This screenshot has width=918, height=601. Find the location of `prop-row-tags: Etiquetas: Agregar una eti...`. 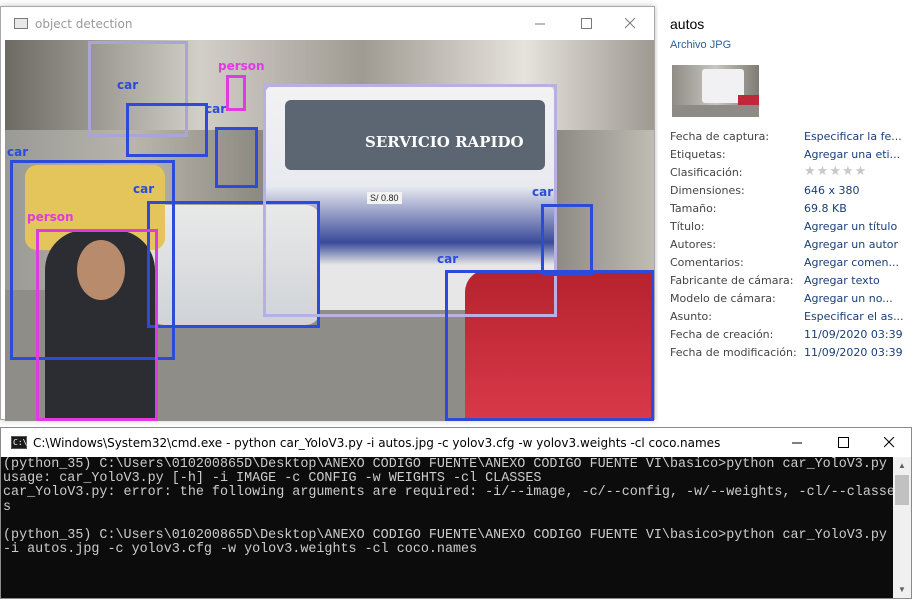

prop-row-tags: Etiquetas: Agregar una eti... is located at coordinates (794, 157).